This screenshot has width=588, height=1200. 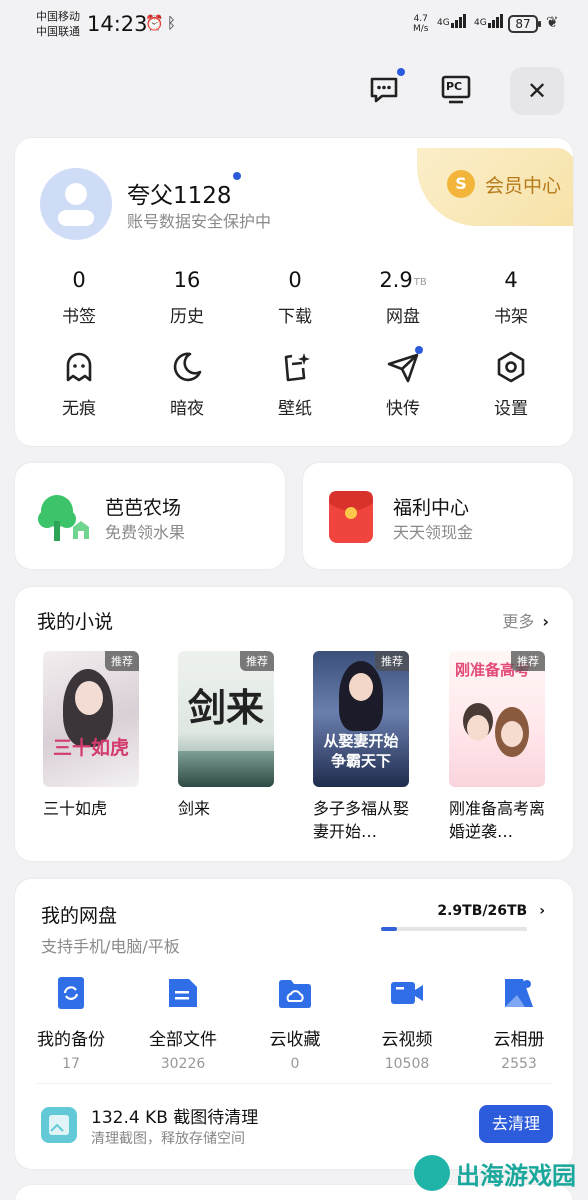 I want to click on welfare-card: 福利中心 天天领现金, so click(x=438, y=516).